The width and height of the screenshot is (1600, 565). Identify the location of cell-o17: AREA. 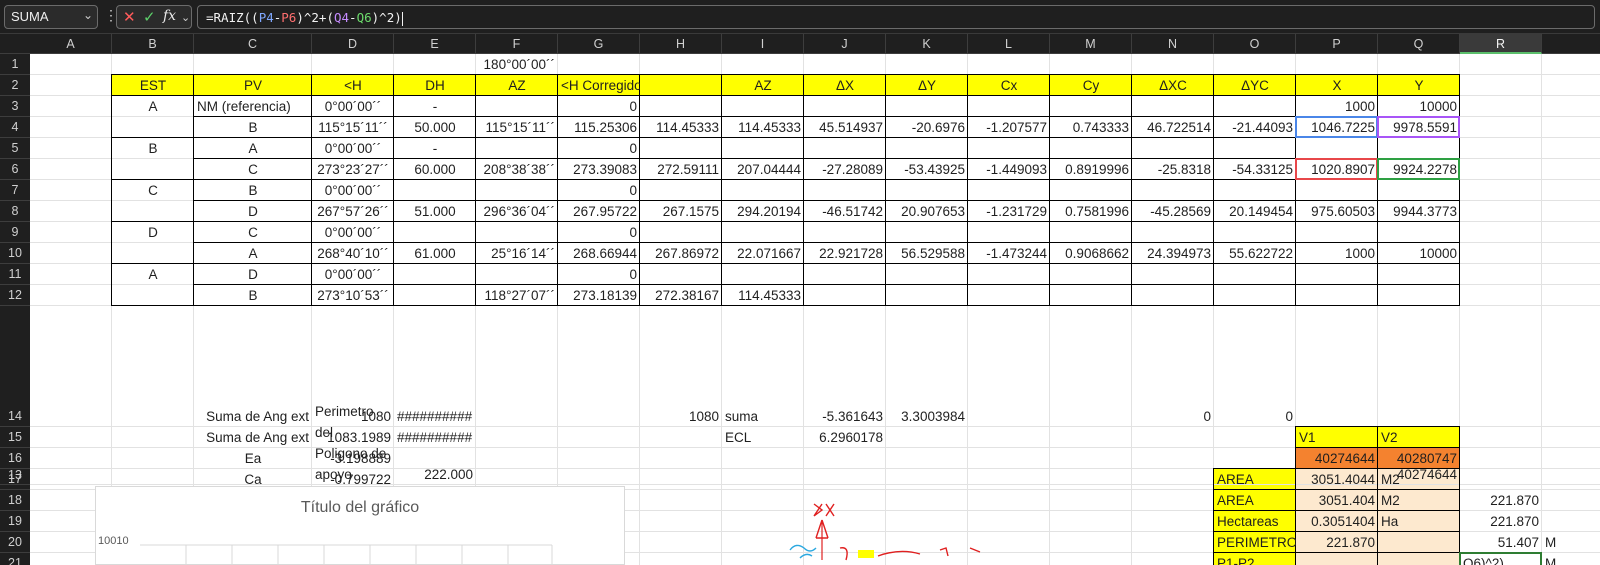
(1255, 479).